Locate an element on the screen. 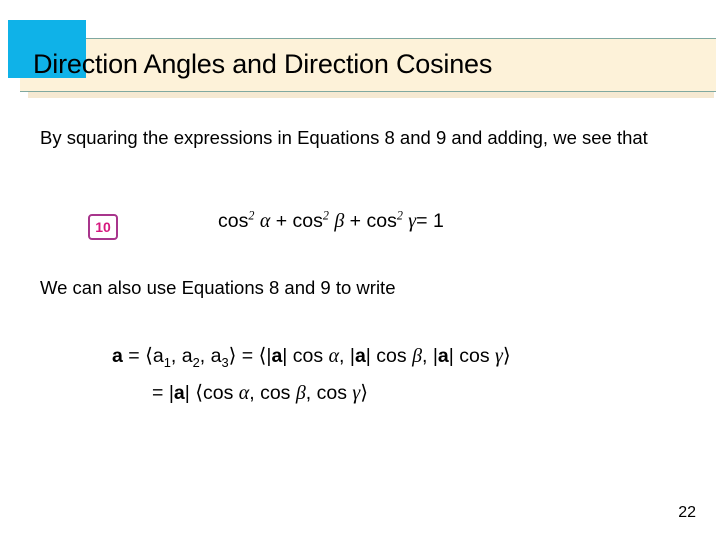 This screenshot has width=720, height=540. veq1-cos-3: cos is located at coordinates (474, 356).